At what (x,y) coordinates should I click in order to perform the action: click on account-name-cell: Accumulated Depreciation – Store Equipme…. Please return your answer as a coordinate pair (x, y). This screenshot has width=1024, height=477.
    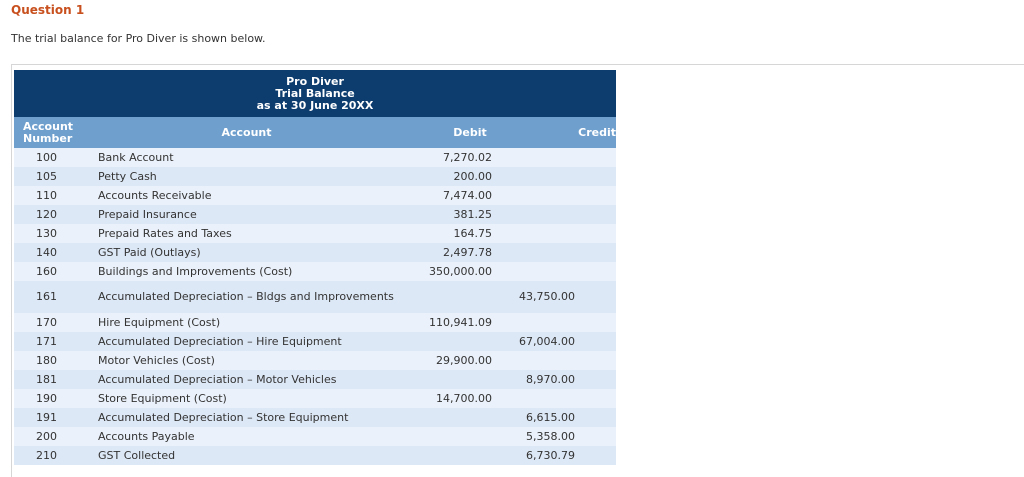
    Looking at the image, I should click on (246, 417).